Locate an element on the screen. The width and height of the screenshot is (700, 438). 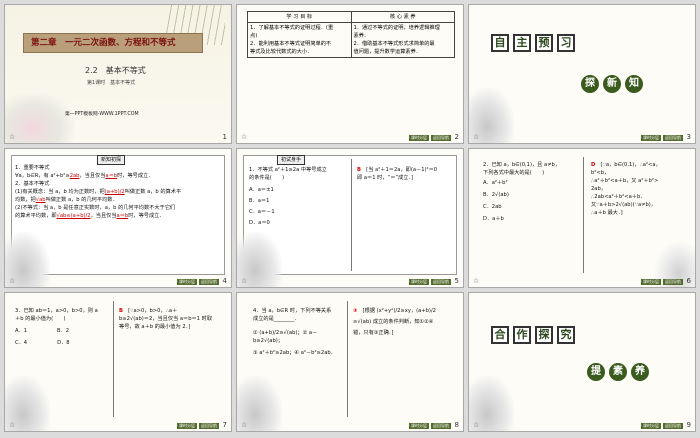
heading-char: 新 is located at coordinates (612, 84).